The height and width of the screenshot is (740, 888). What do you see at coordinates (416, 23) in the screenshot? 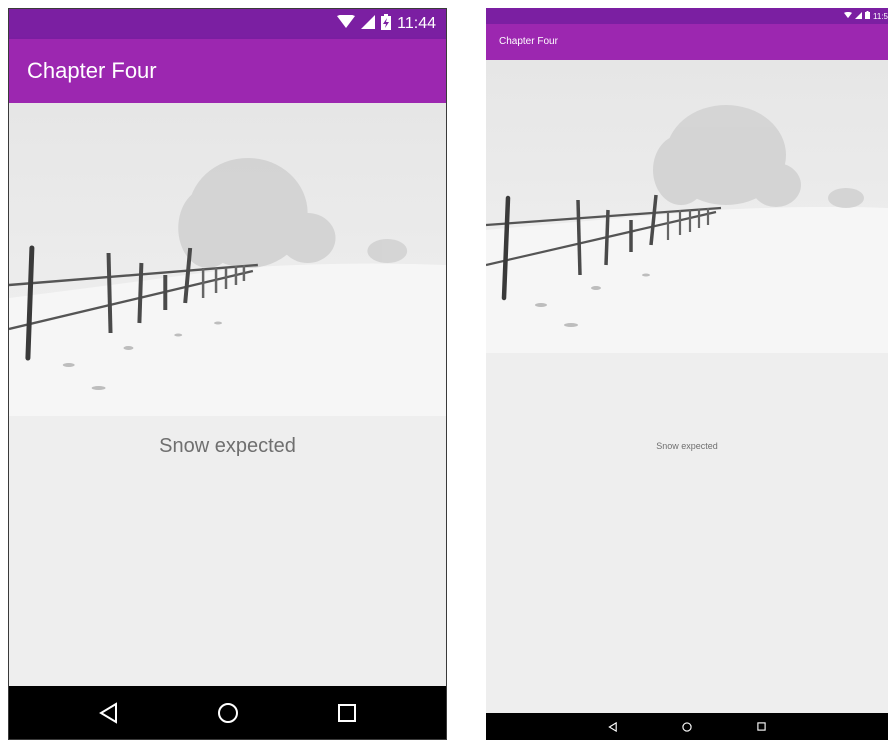
I see `status-time: 11:44` at bounding box center [416, 23].